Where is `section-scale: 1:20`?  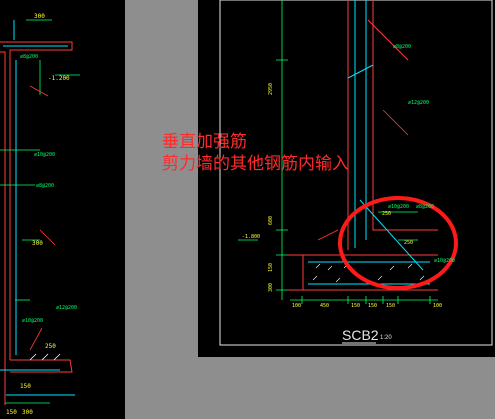
section-scale: 1:20 is located at coordinates (386, 338).